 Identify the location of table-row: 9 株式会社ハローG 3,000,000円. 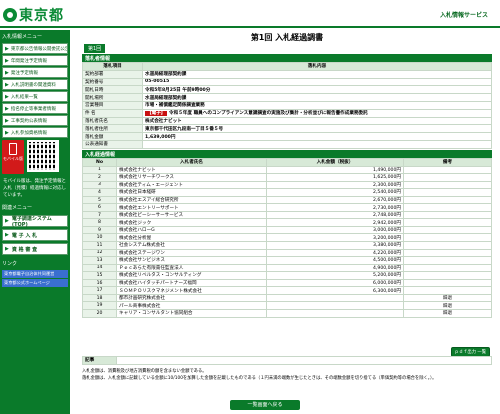
(287, 230).